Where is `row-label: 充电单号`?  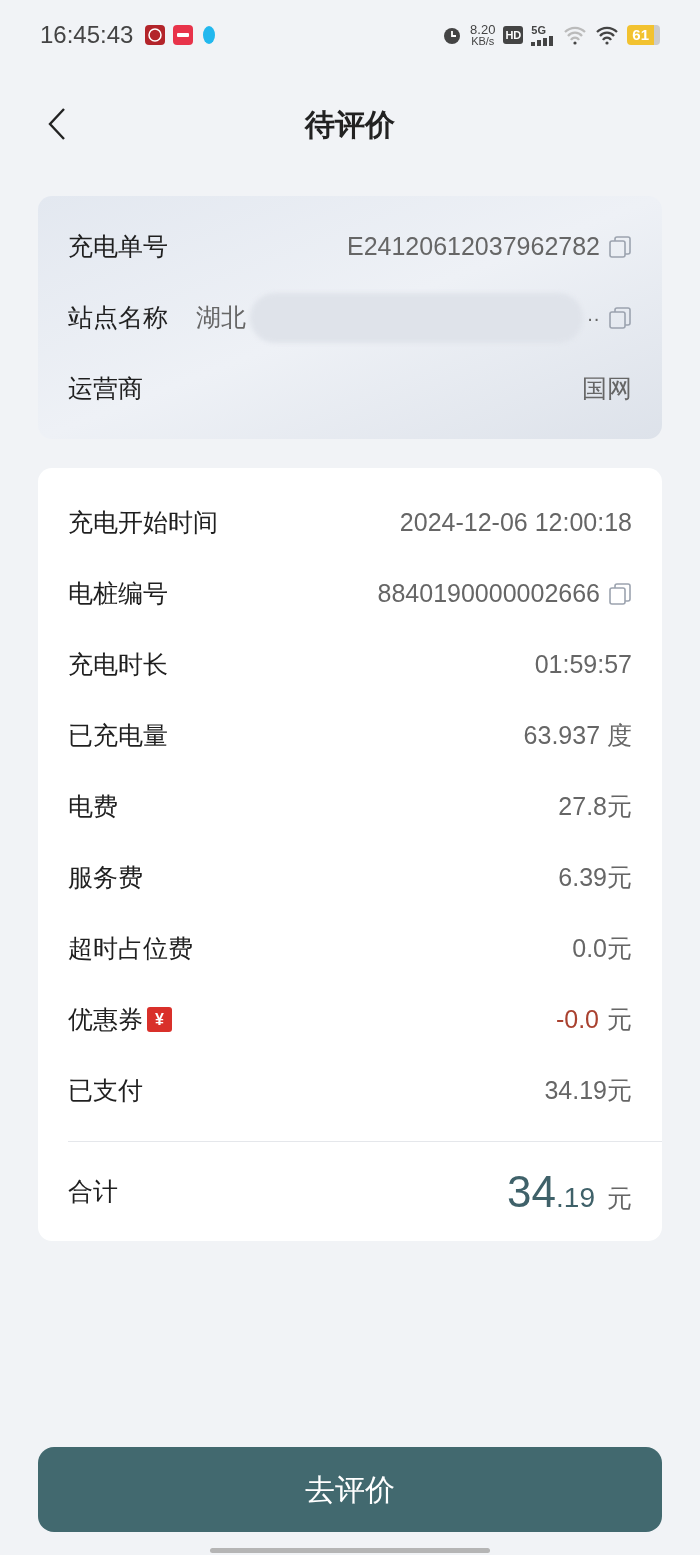
row-label: 充电单号 is located at coordinates (118, 246).